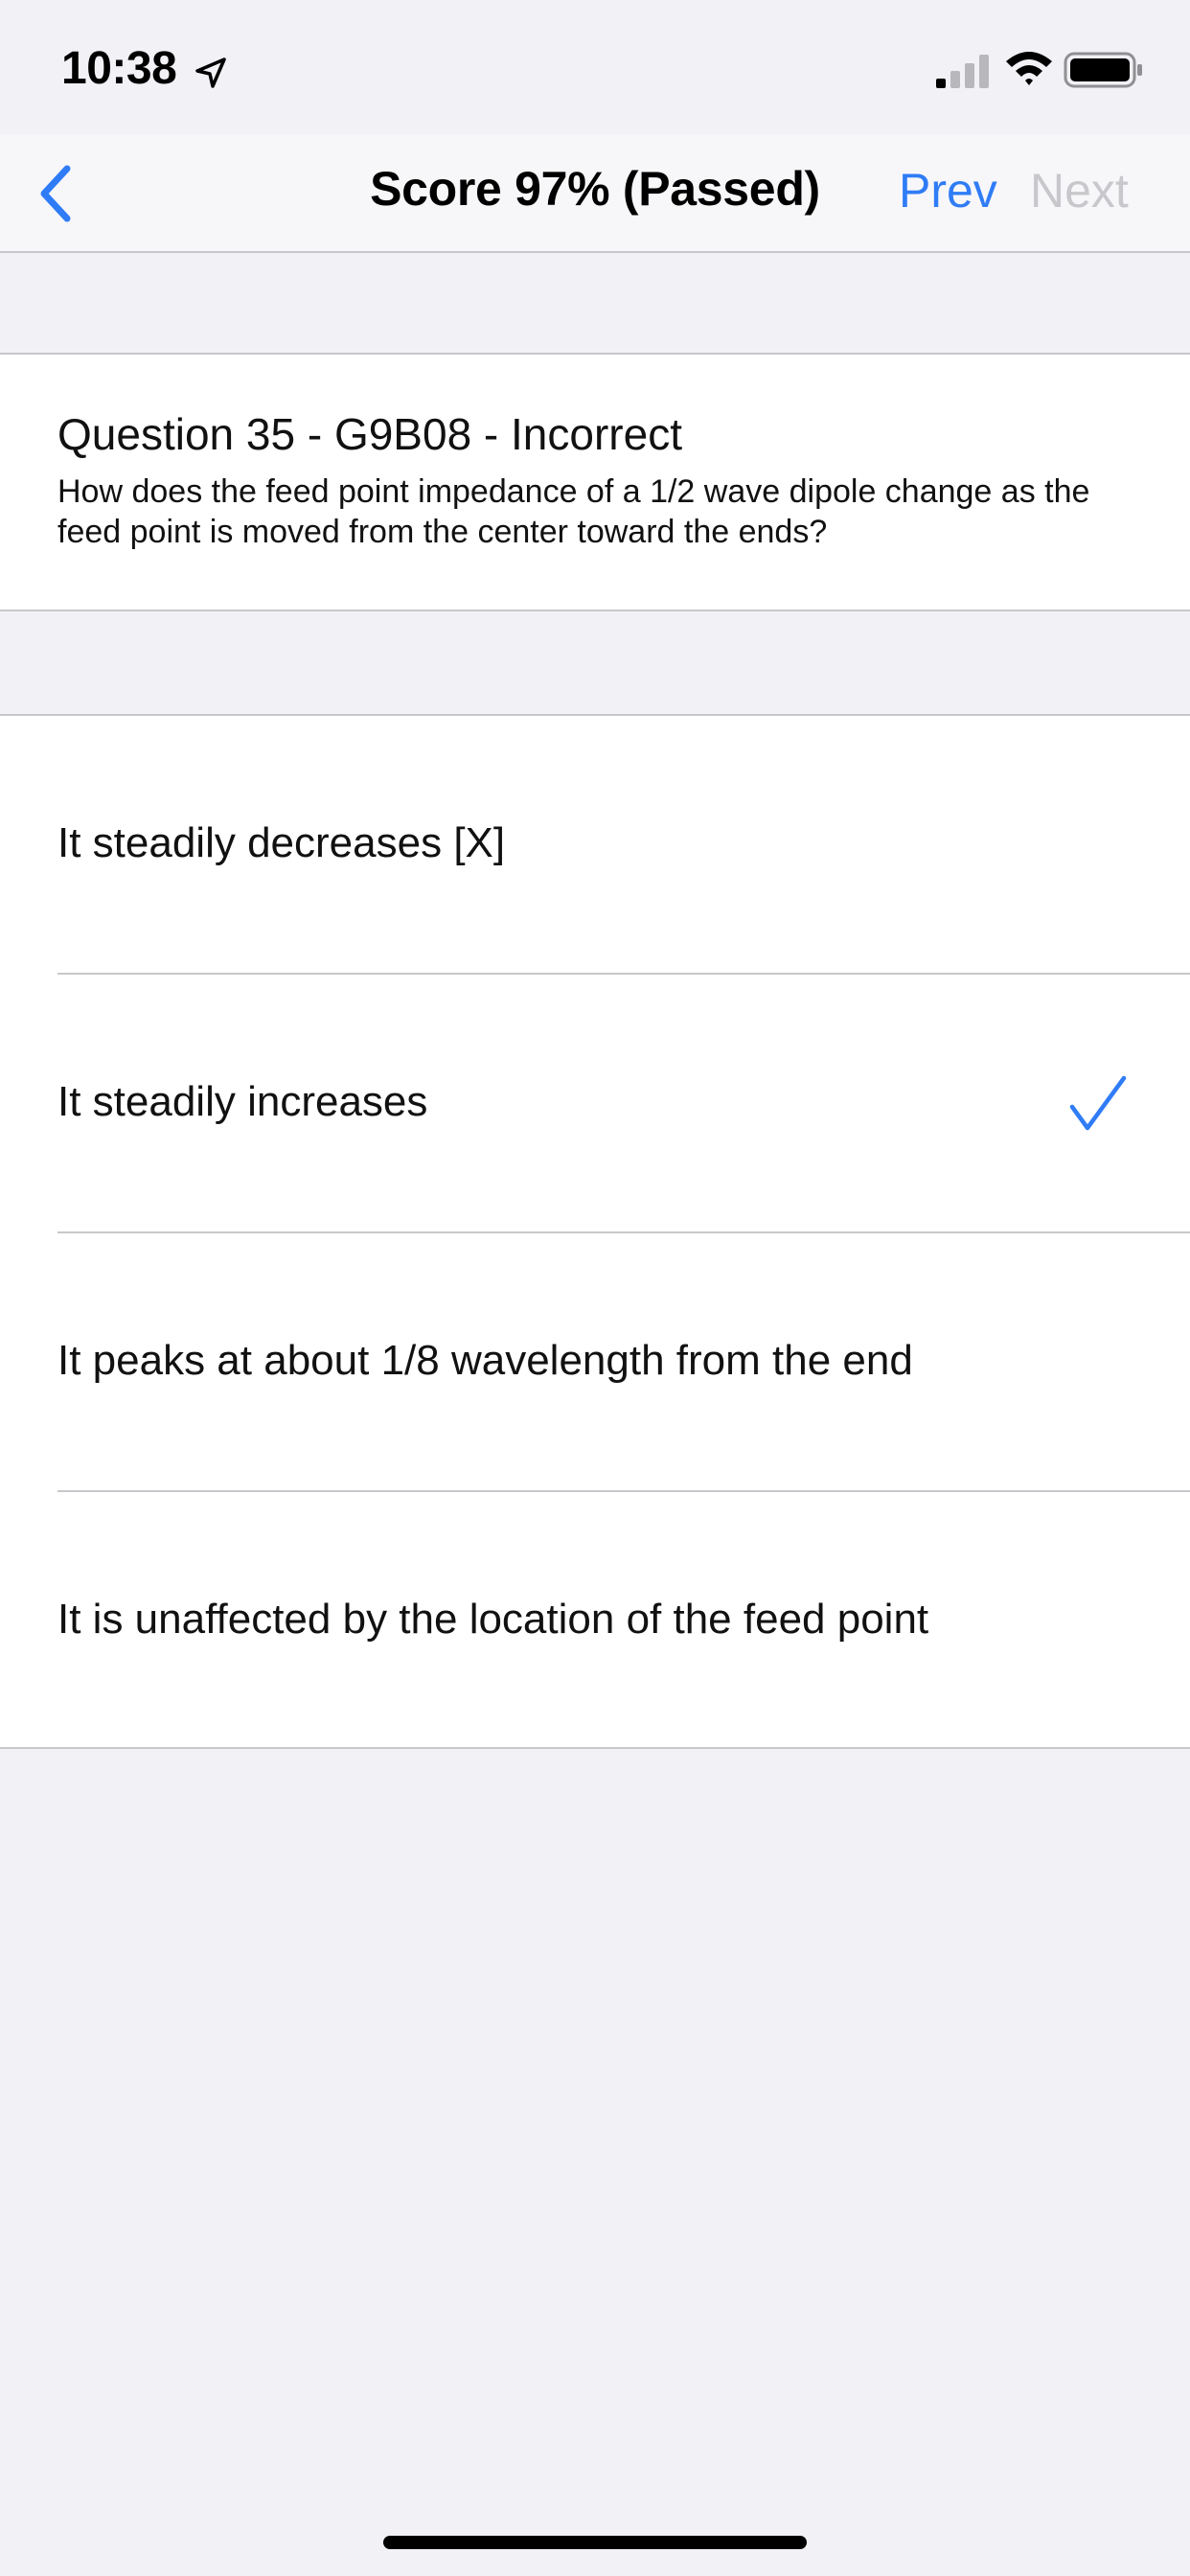  What do you see at coordinates (281, 842) in the screenshot?
I see `answer-label: It steadily decreases [X]` at bounding box center [281, 842].